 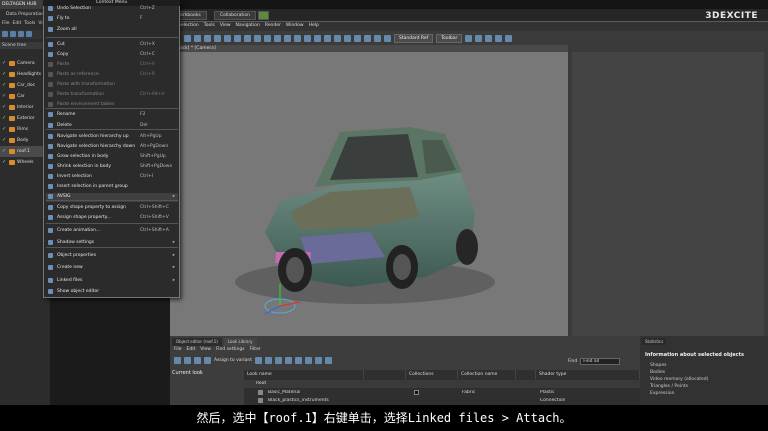 What do you see at coordinates (367, 38) in the screenshot?
I see `stereo-icon` at bounding box center [367, 38].